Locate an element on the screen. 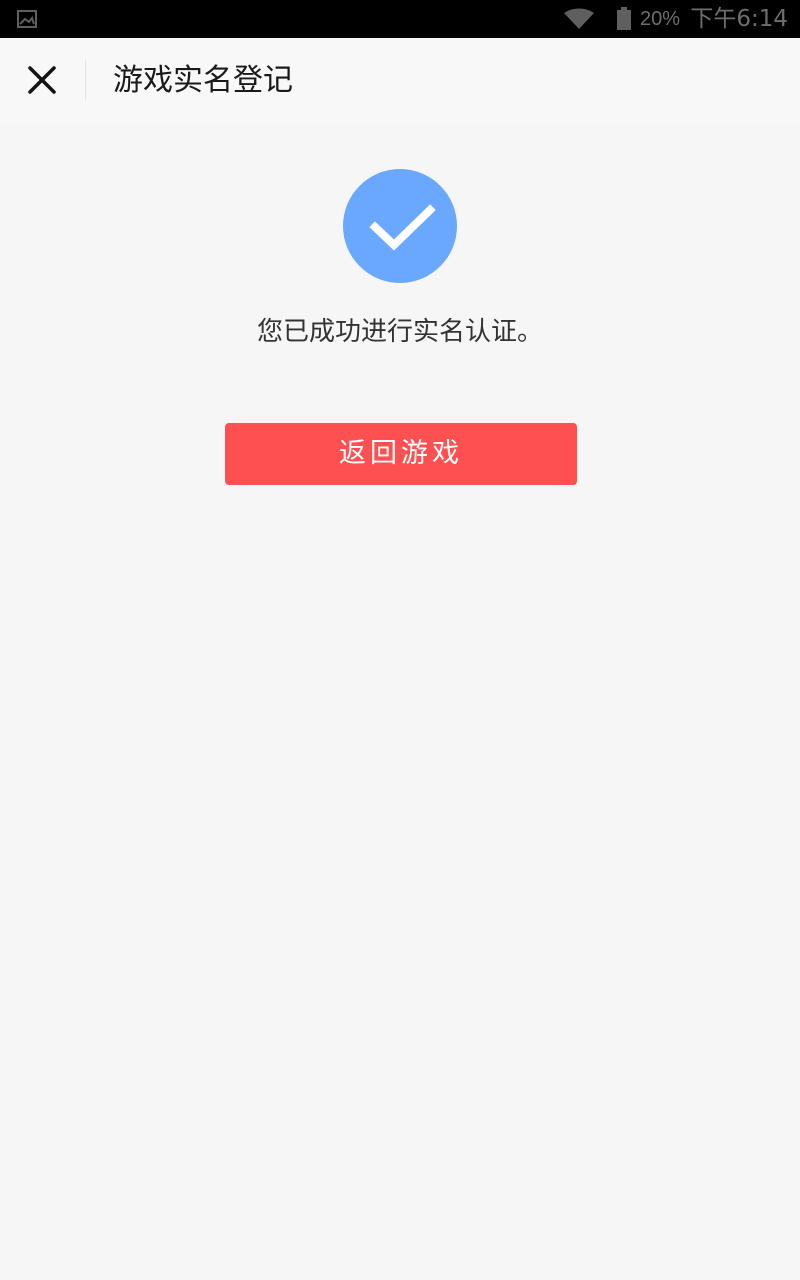 The width and height of the screenshot is (800, 1280). close-button is located at coordinates (42, 80).